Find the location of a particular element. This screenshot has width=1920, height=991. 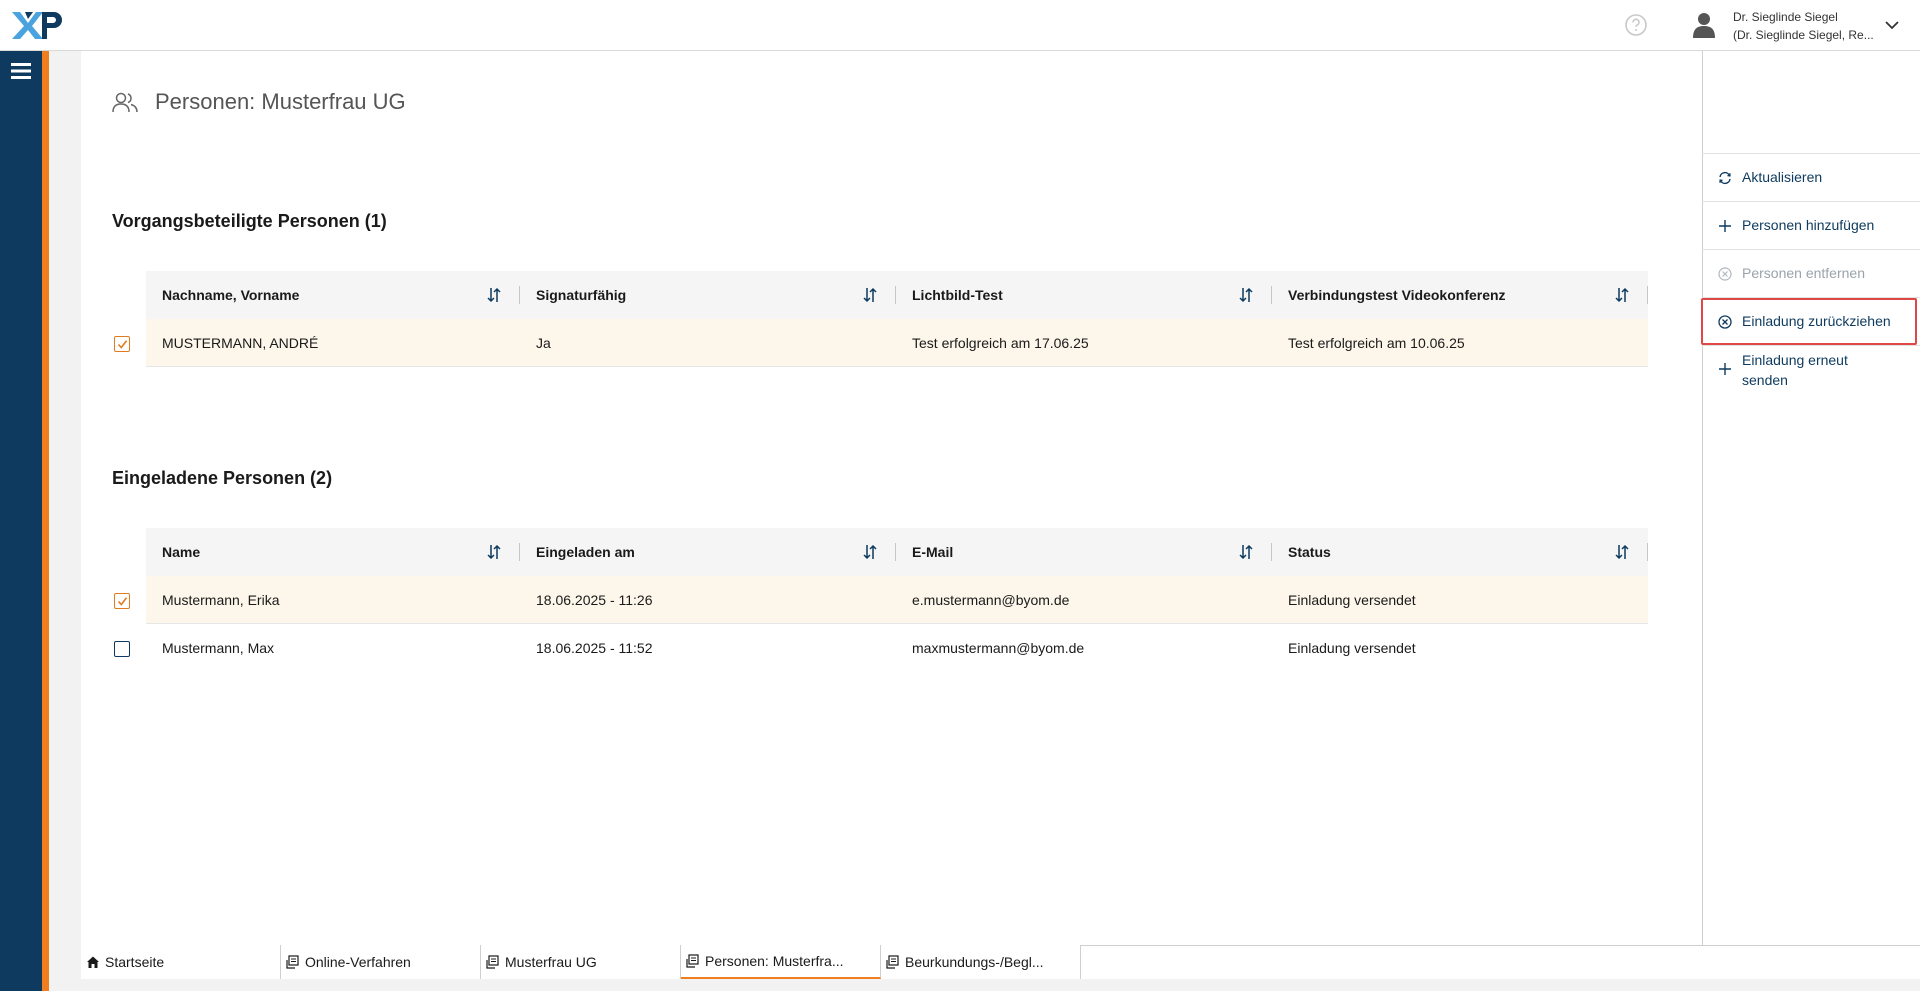

resend-label-line2: senden is located at coordinates (1765, 380).